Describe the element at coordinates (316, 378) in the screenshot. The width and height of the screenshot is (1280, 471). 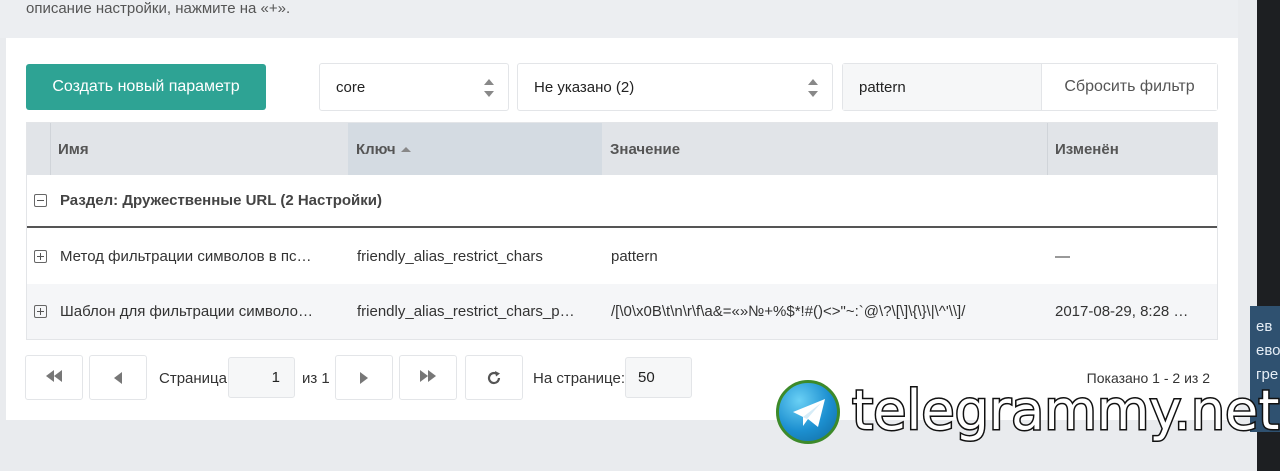
I see `page-count-label: из 1` at that location.